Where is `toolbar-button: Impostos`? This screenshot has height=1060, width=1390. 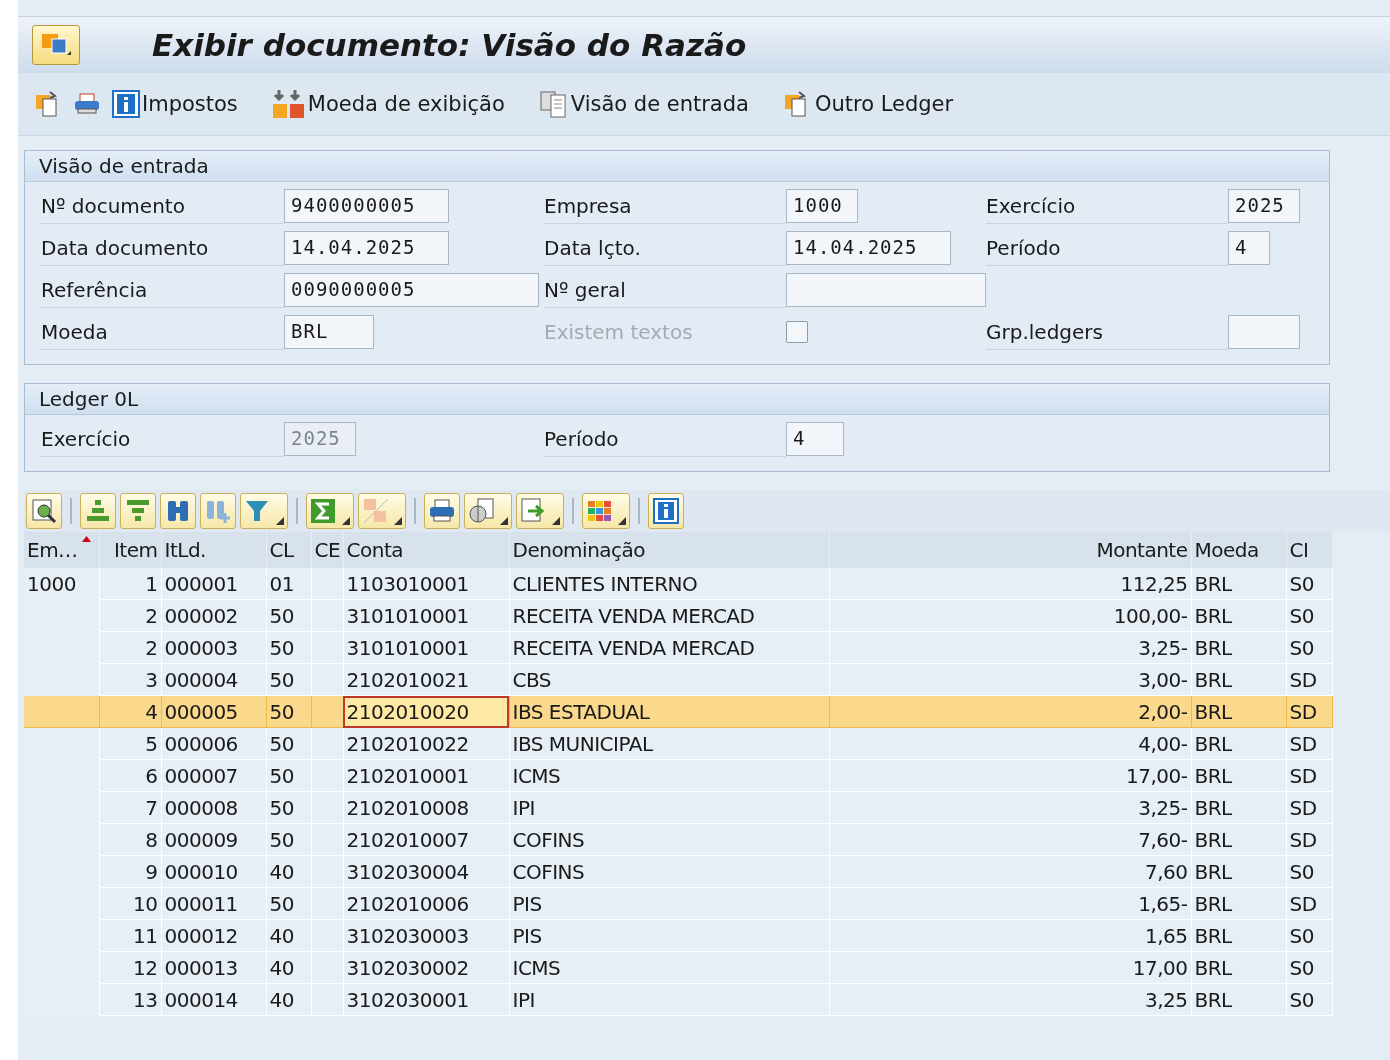 toolbar-button: Impostos is located at coordinates (175, 104).